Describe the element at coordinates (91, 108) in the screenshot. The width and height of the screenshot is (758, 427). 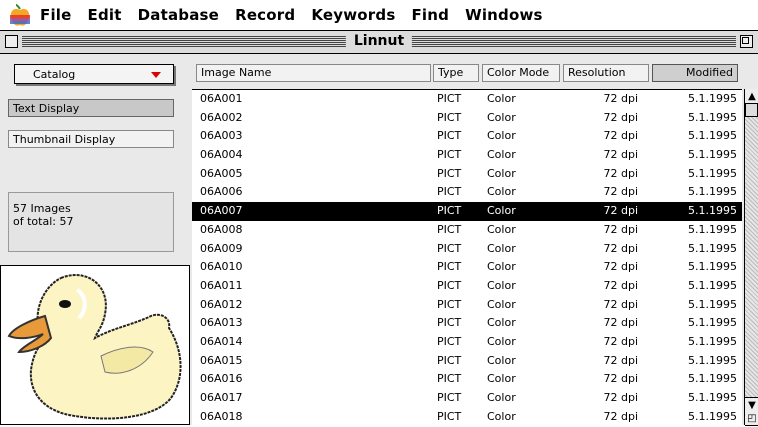
I see `text-display-button: Text Display` at that location.